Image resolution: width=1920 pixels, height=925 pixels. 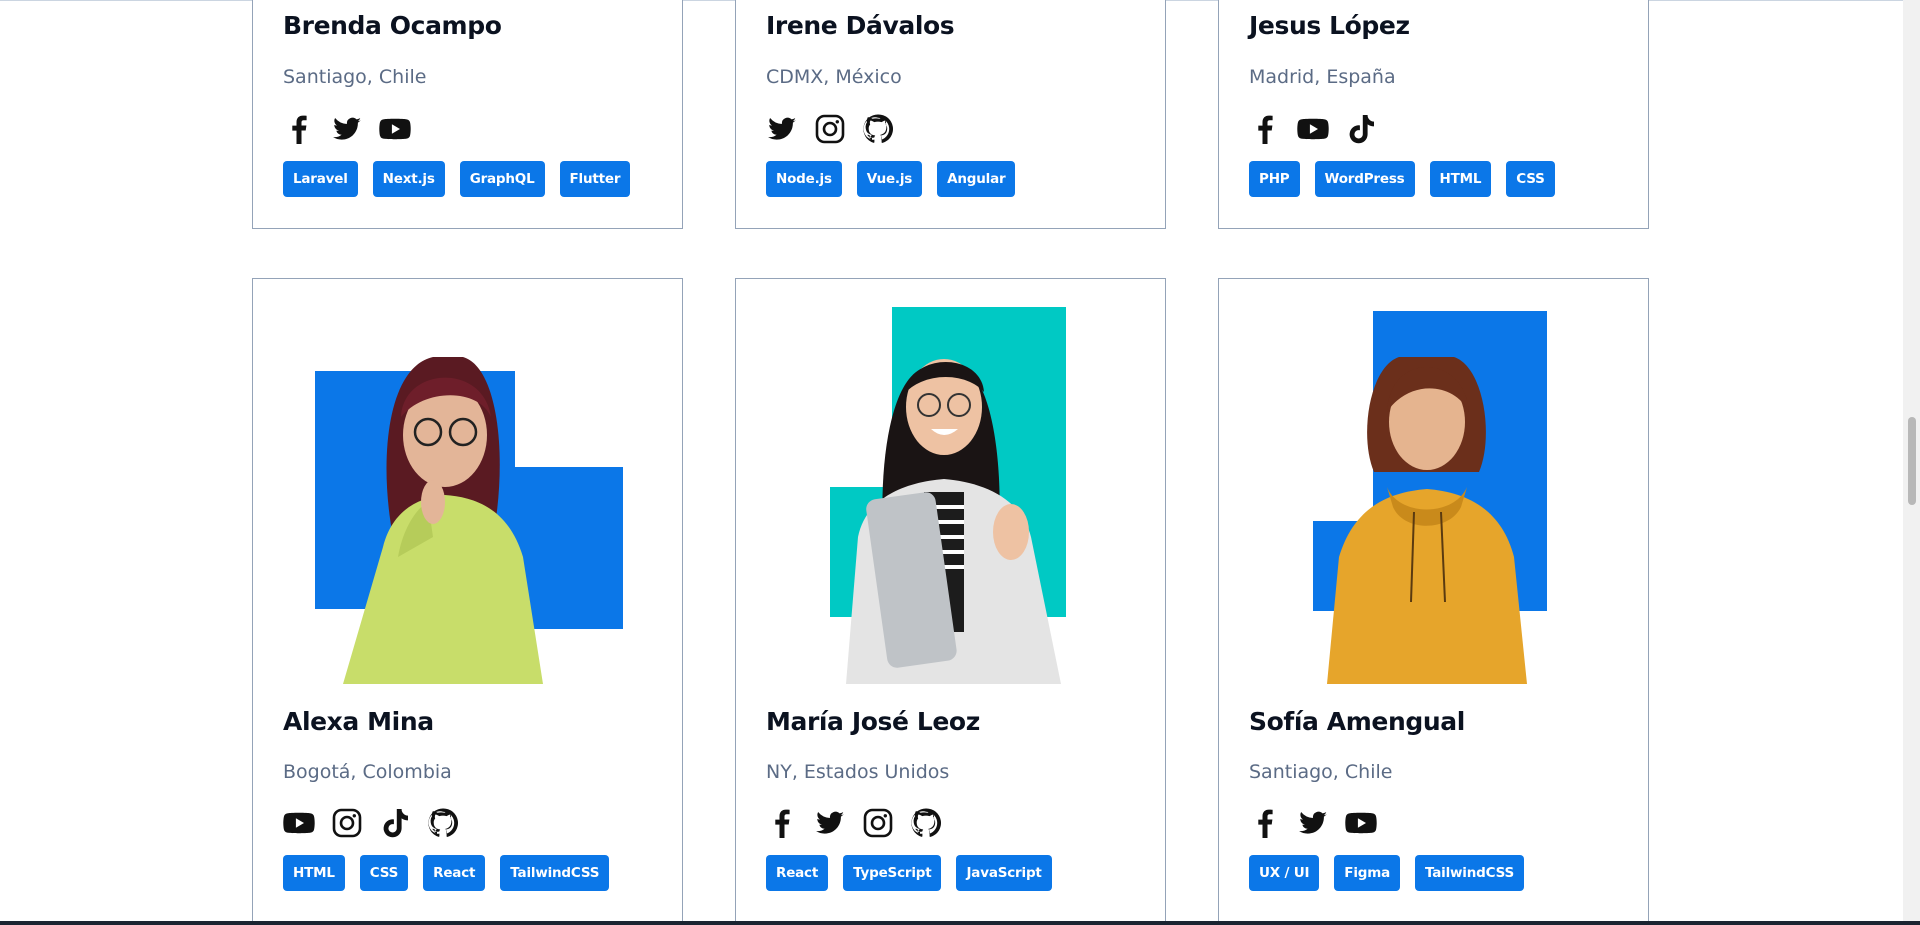 I want to click on skill-tag: Flutter, so click(x=595, y=179).